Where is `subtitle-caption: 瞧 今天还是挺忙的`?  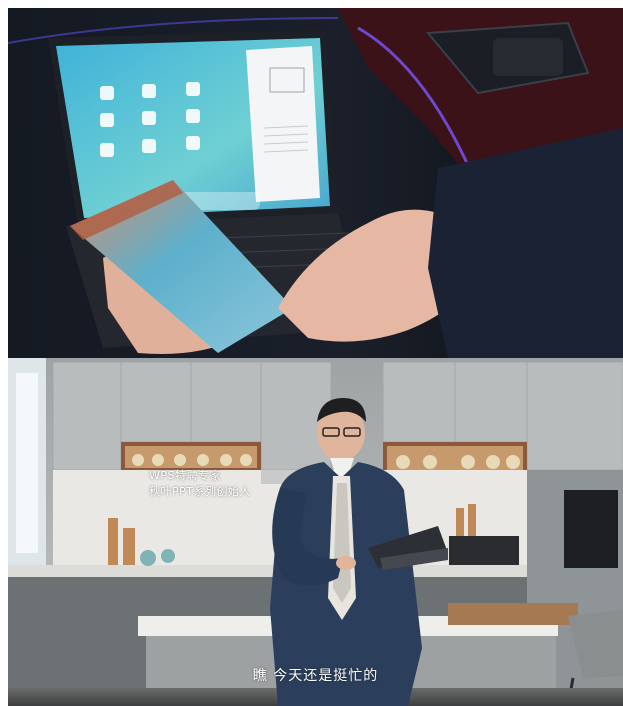
subtitle-caption: 瞧 今天还是挺忙的 is located at coordinates (315, 676).